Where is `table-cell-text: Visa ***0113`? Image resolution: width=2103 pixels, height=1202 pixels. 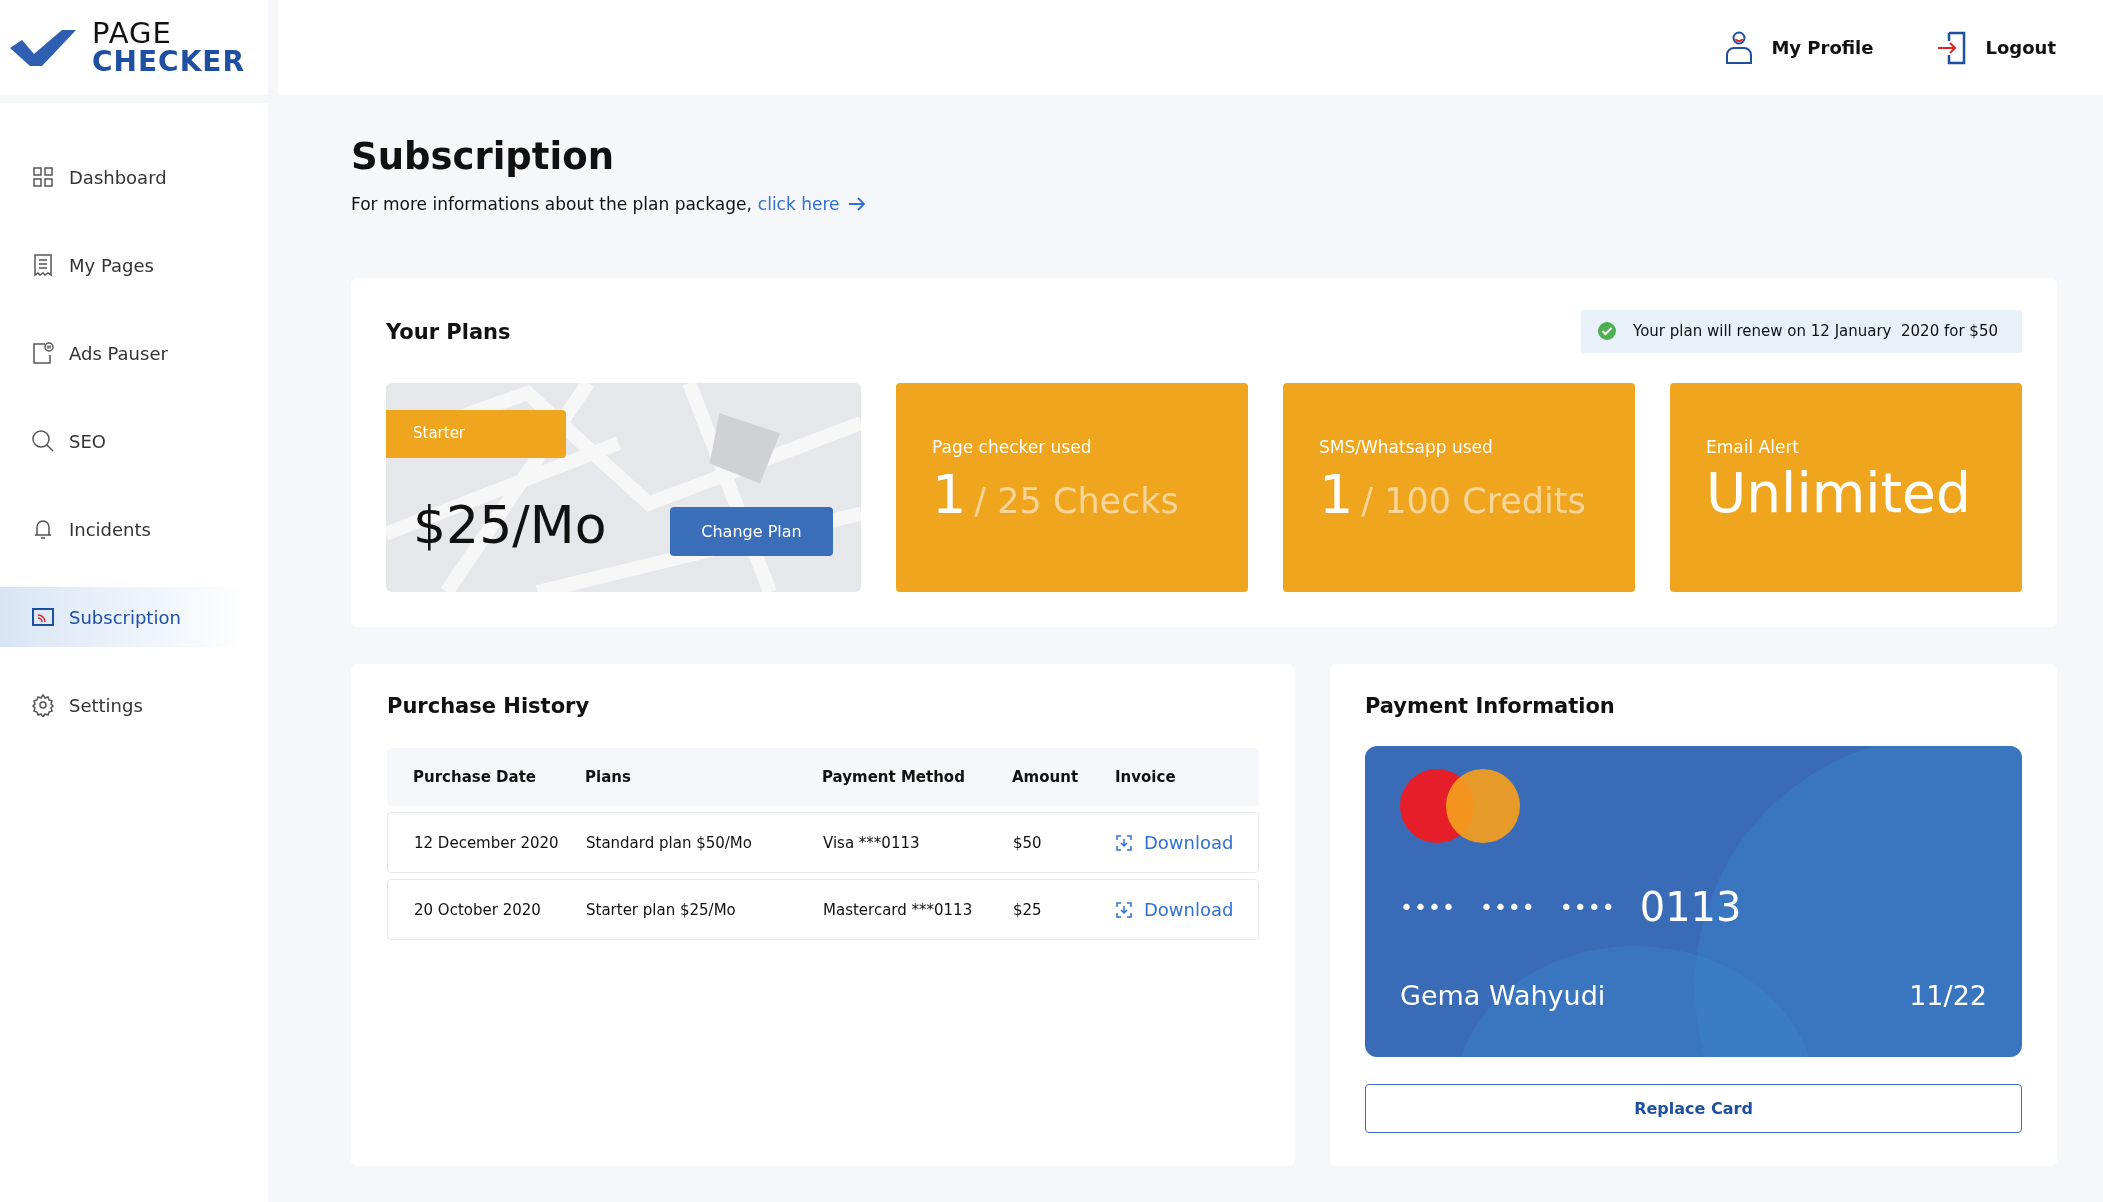 table-cell-text: Visa ***0113 is located at coordinates (872, 842).